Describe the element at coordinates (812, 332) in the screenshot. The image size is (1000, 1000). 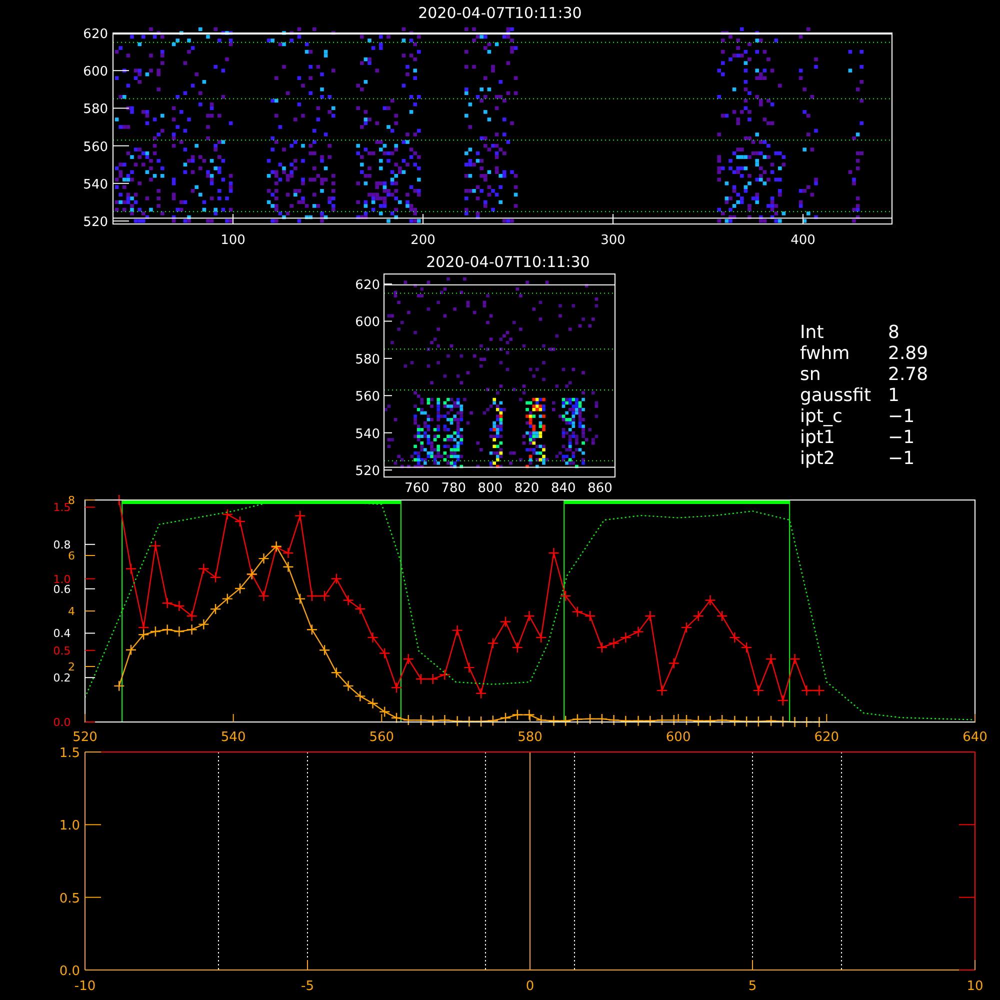
I see `fit-label: Int` at that location.